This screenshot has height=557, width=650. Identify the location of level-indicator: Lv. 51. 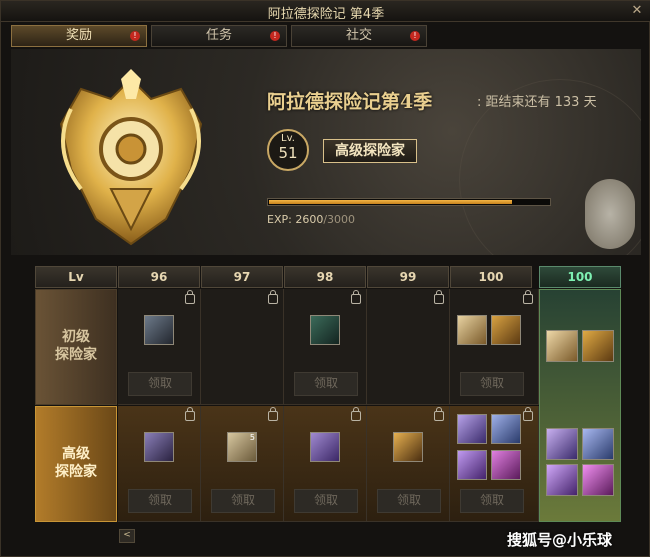
(288, 150).